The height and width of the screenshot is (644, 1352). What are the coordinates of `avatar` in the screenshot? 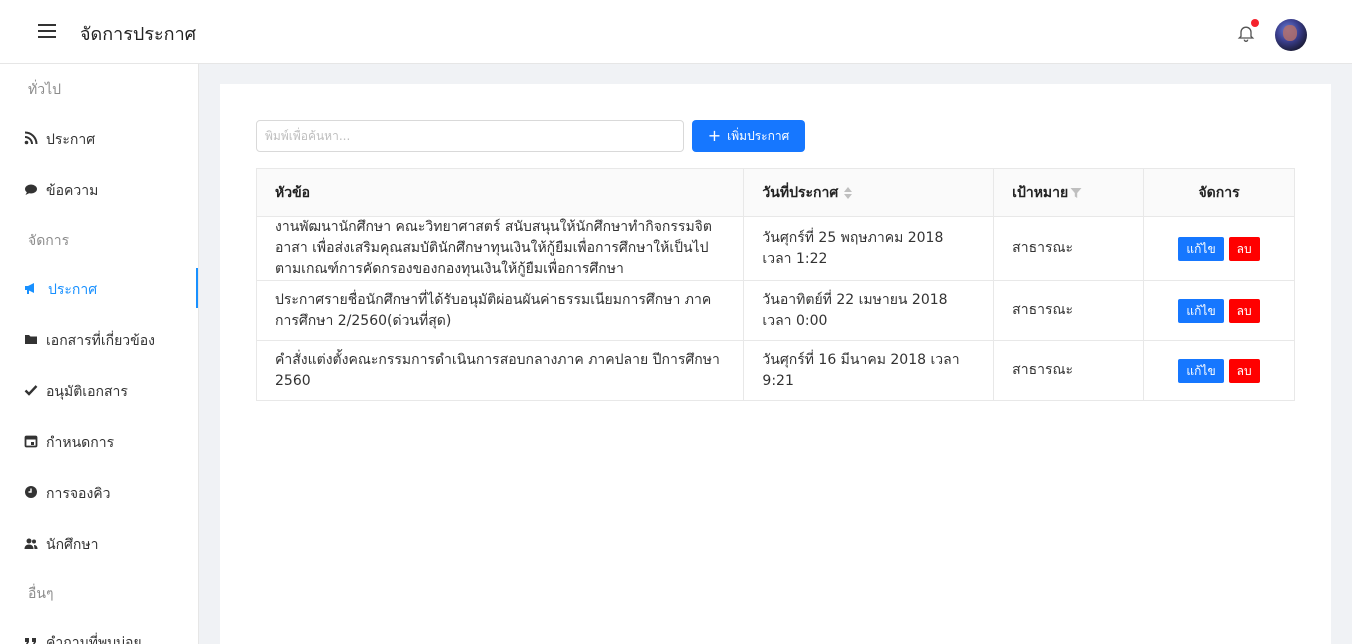 It's located at (1291, 35).